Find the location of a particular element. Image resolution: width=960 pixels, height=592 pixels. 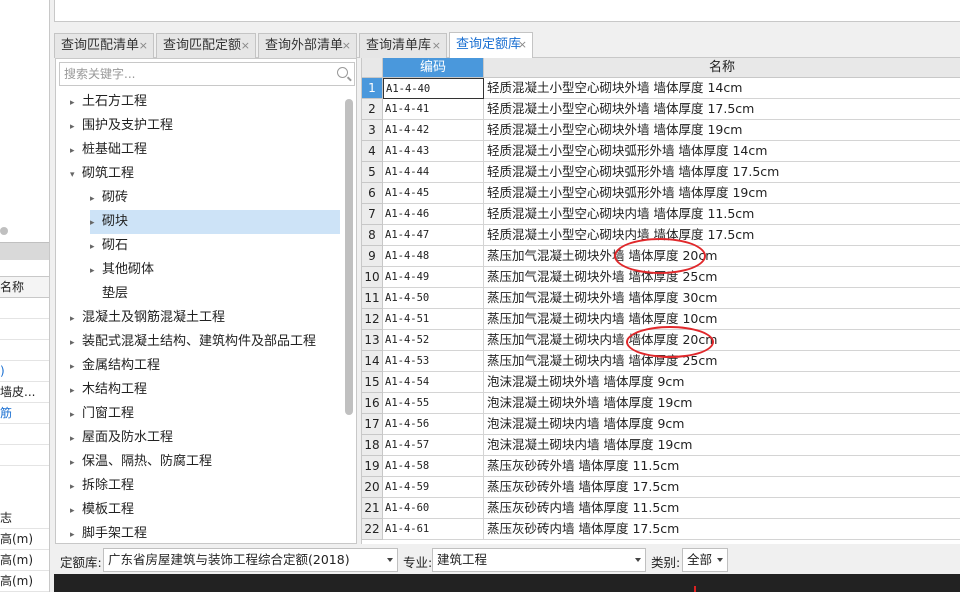

left-scrollbar-thumb is located at coordinates (4, 231).